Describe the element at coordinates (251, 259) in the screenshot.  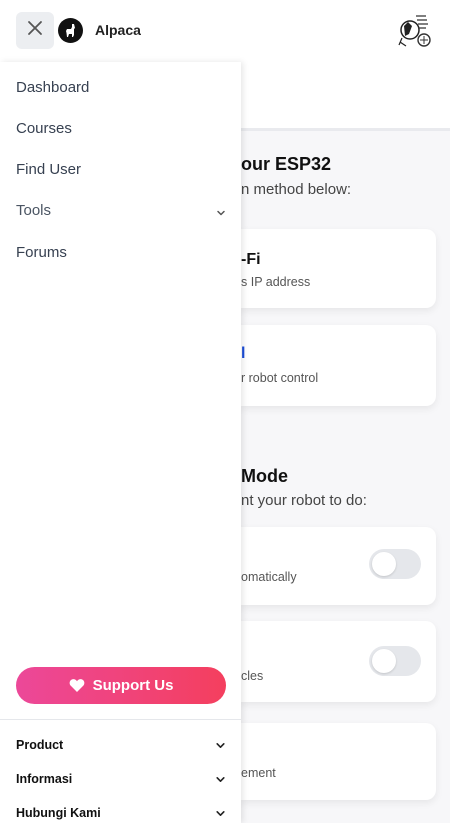
I see `wifi-option-title: -Fi` at that location.